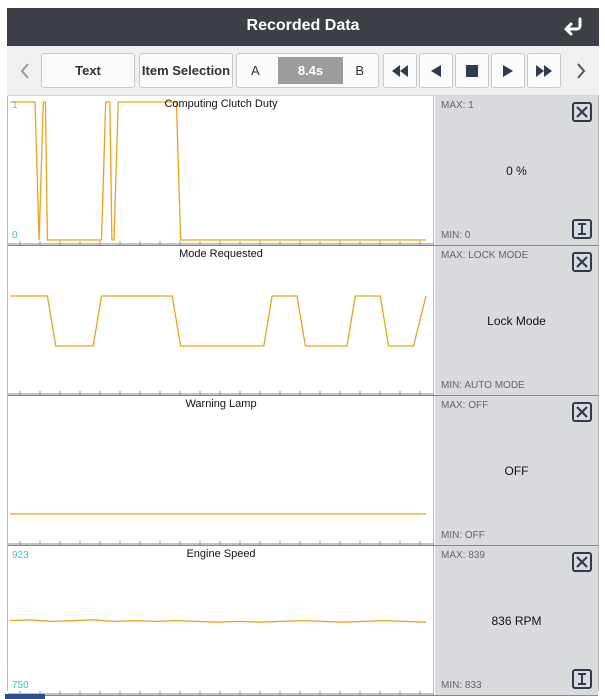 The width and height of the screenshot is (605, 699). I want to click on value-info-panel: MAX: 839 836 RPM MIN: 833, so click(516, 620).